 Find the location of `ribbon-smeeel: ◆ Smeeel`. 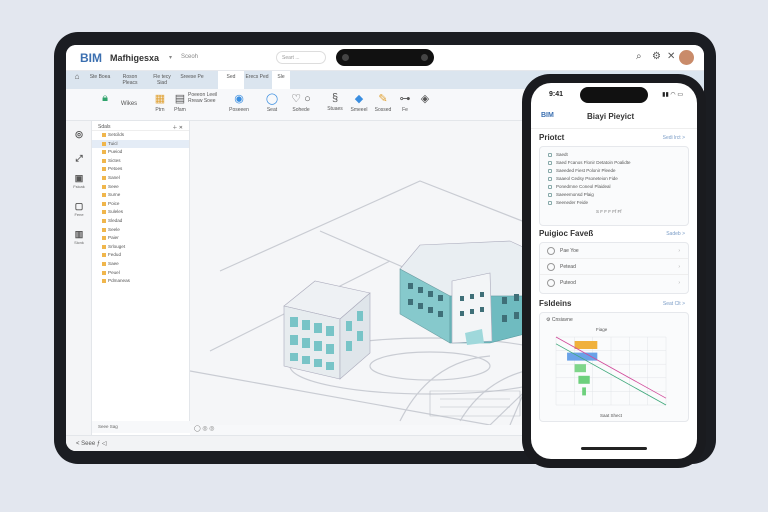

ribbon-smeeel: ◆ Smeeel is located at coordinates (359, 102).